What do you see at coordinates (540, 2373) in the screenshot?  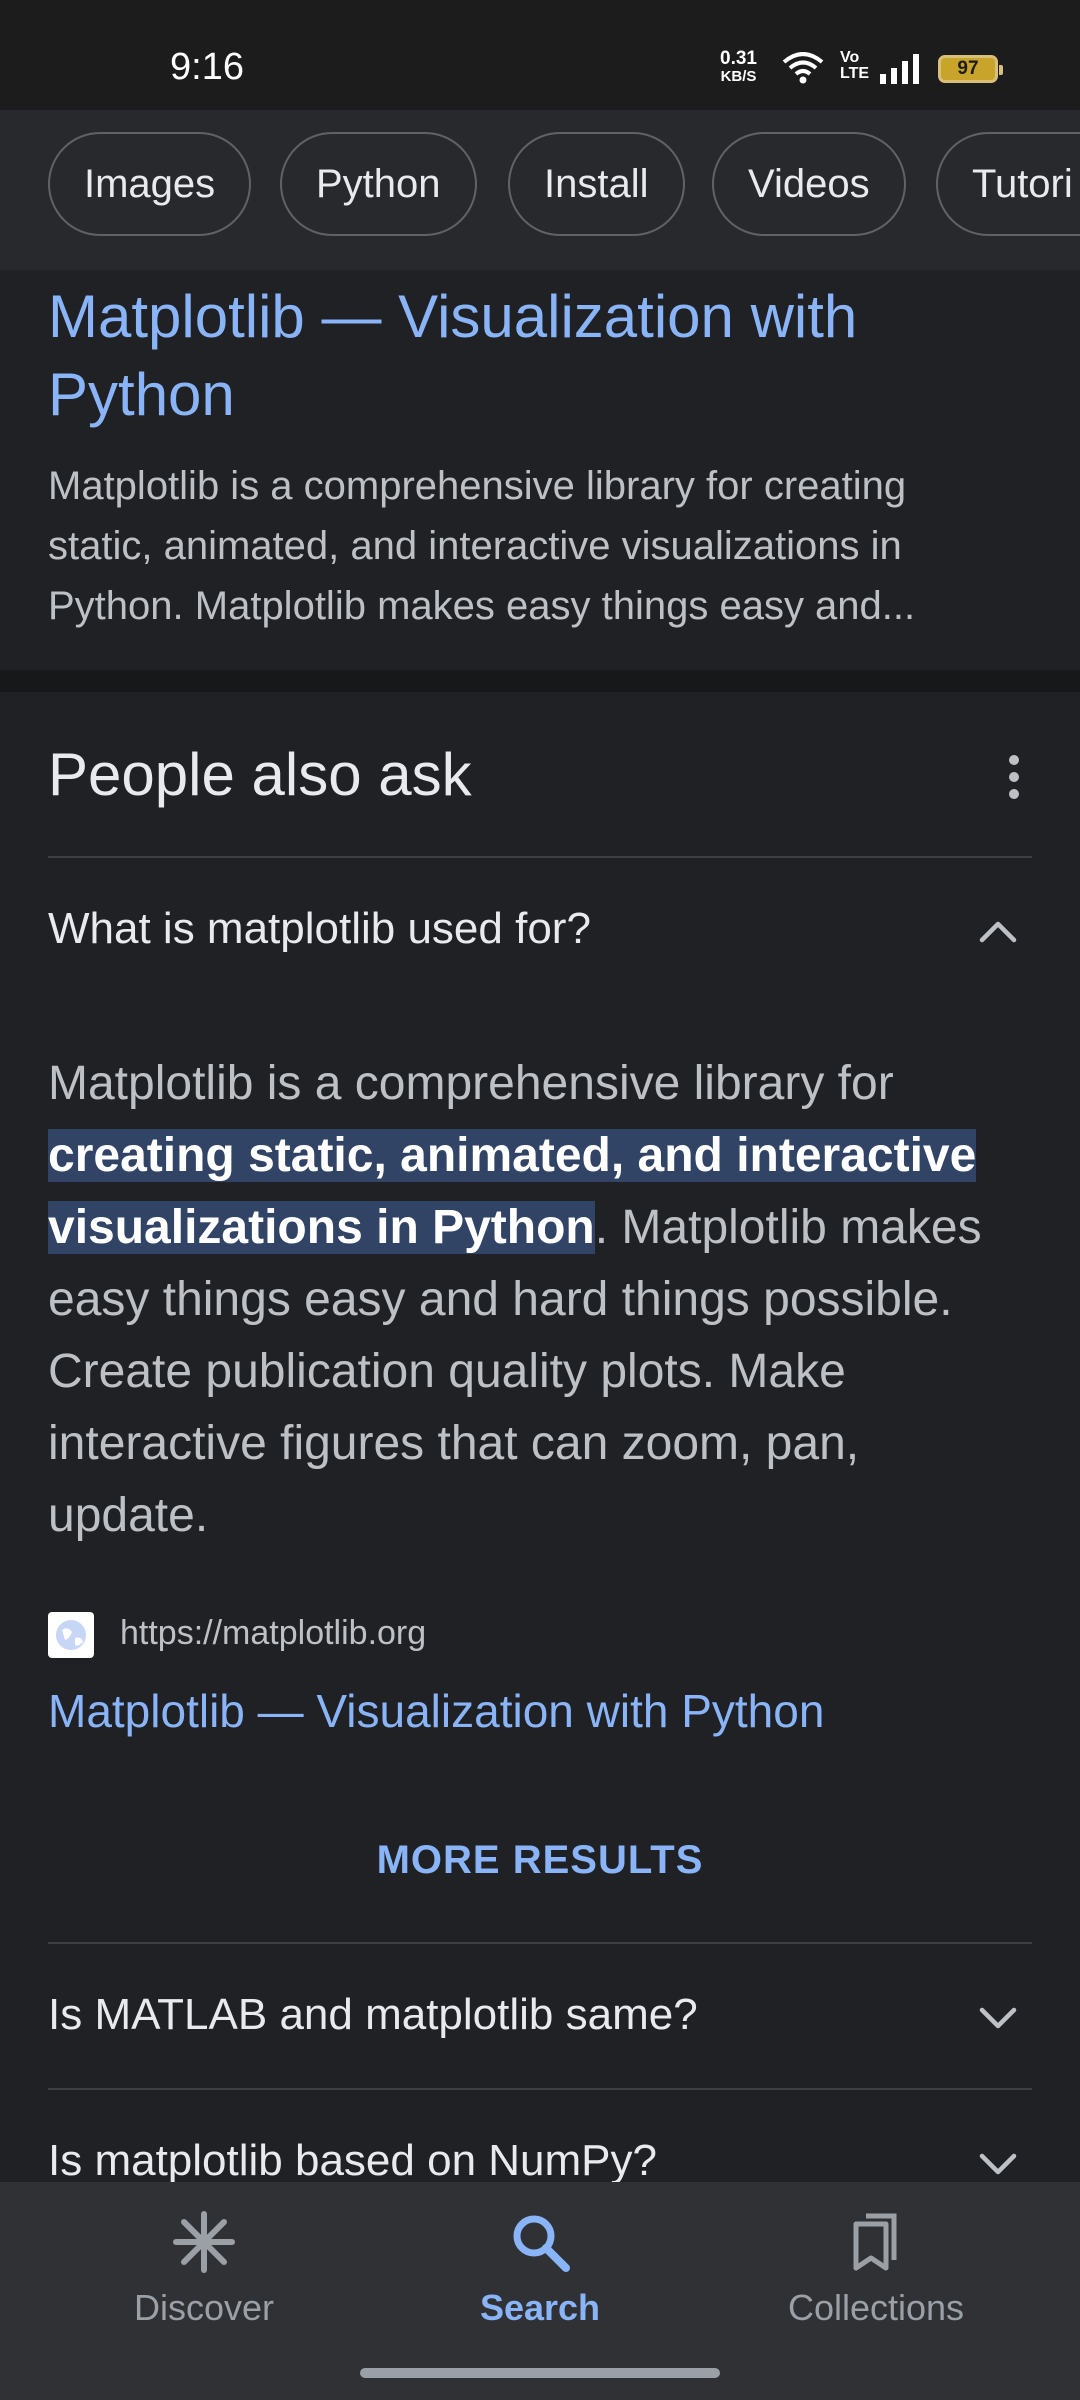 I see `home-indicator` at bounding box center [540, 2373].